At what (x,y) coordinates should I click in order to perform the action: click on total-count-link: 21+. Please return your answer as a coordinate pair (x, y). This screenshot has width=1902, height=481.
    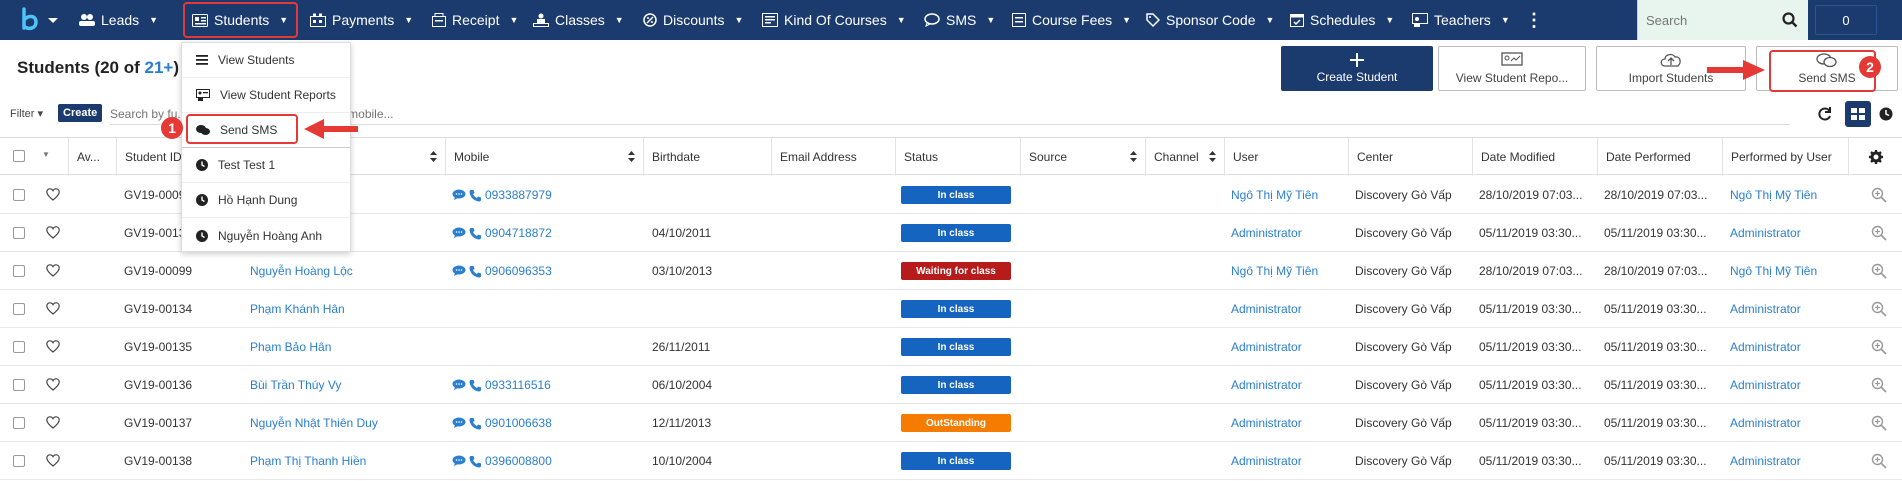
    Looking at the image, I should click on (159, 67).